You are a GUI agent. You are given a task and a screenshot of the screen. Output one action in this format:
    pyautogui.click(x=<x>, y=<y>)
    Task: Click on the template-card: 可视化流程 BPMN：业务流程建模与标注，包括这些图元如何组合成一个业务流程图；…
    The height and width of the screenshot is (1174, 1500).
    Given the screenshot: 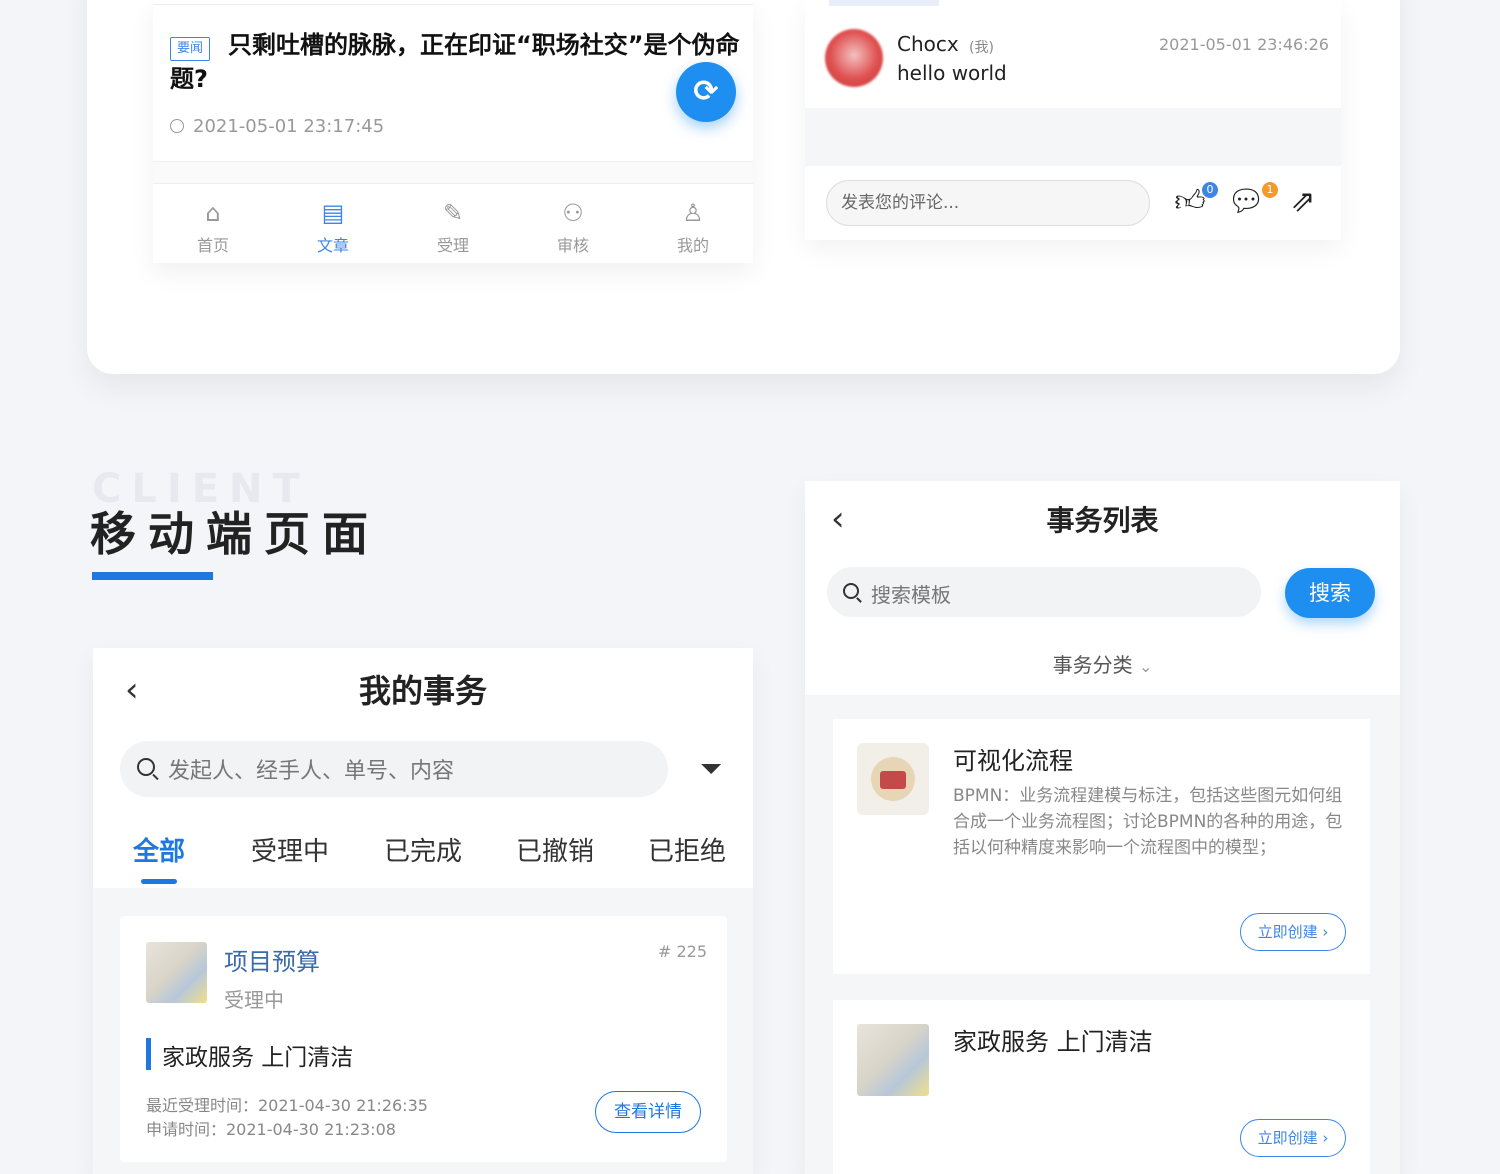 What is the action you would take?
    pyautogui.click(x=1101, y=846)
    